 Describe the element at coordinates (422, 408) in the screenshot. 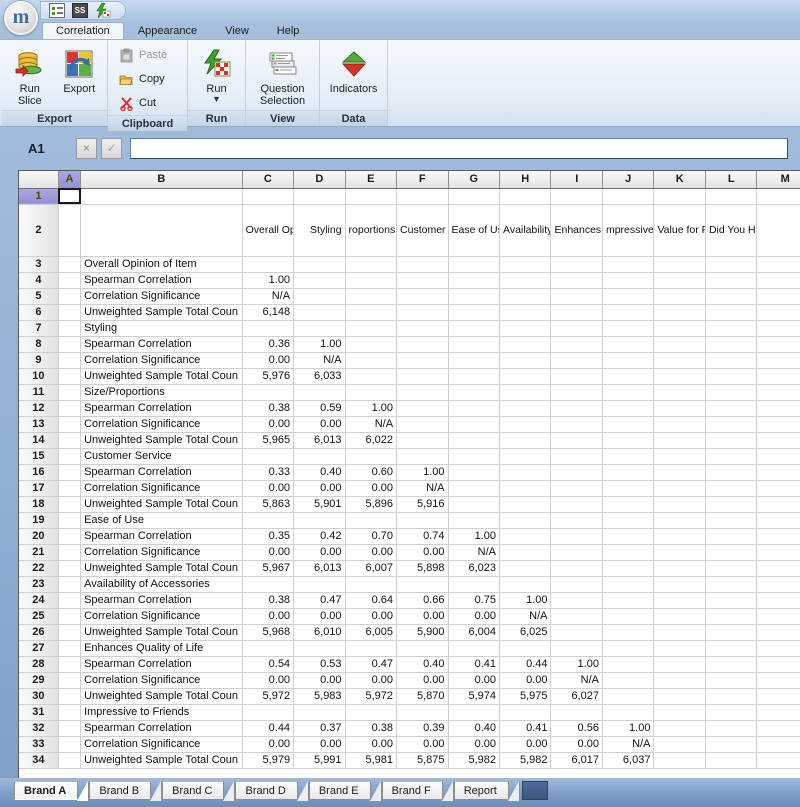

I see `cell-f12` at that location.